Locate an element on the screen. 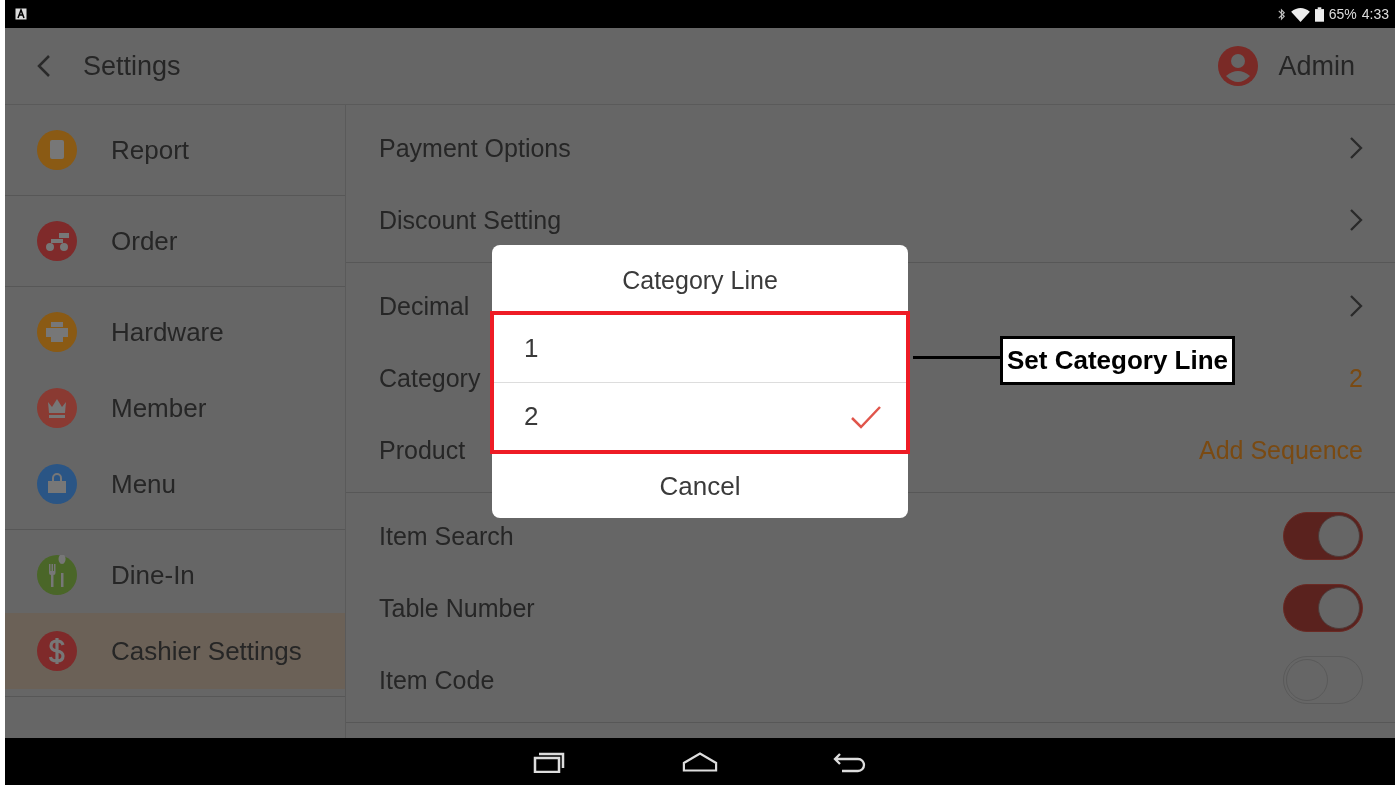 Image resolution: width=1400 pixels, height=785 pixels. setting-label: Item Code is located at coordinates (437, 680).